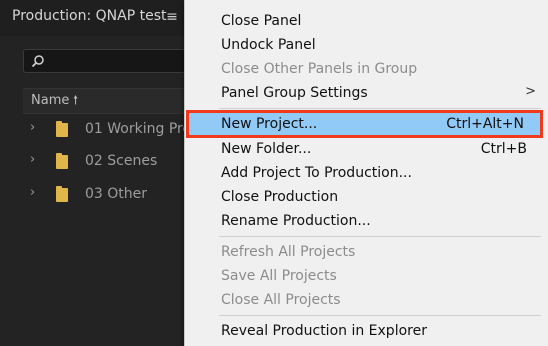  I want to click on menu-item-label: Close Panel, so click(261, 21).